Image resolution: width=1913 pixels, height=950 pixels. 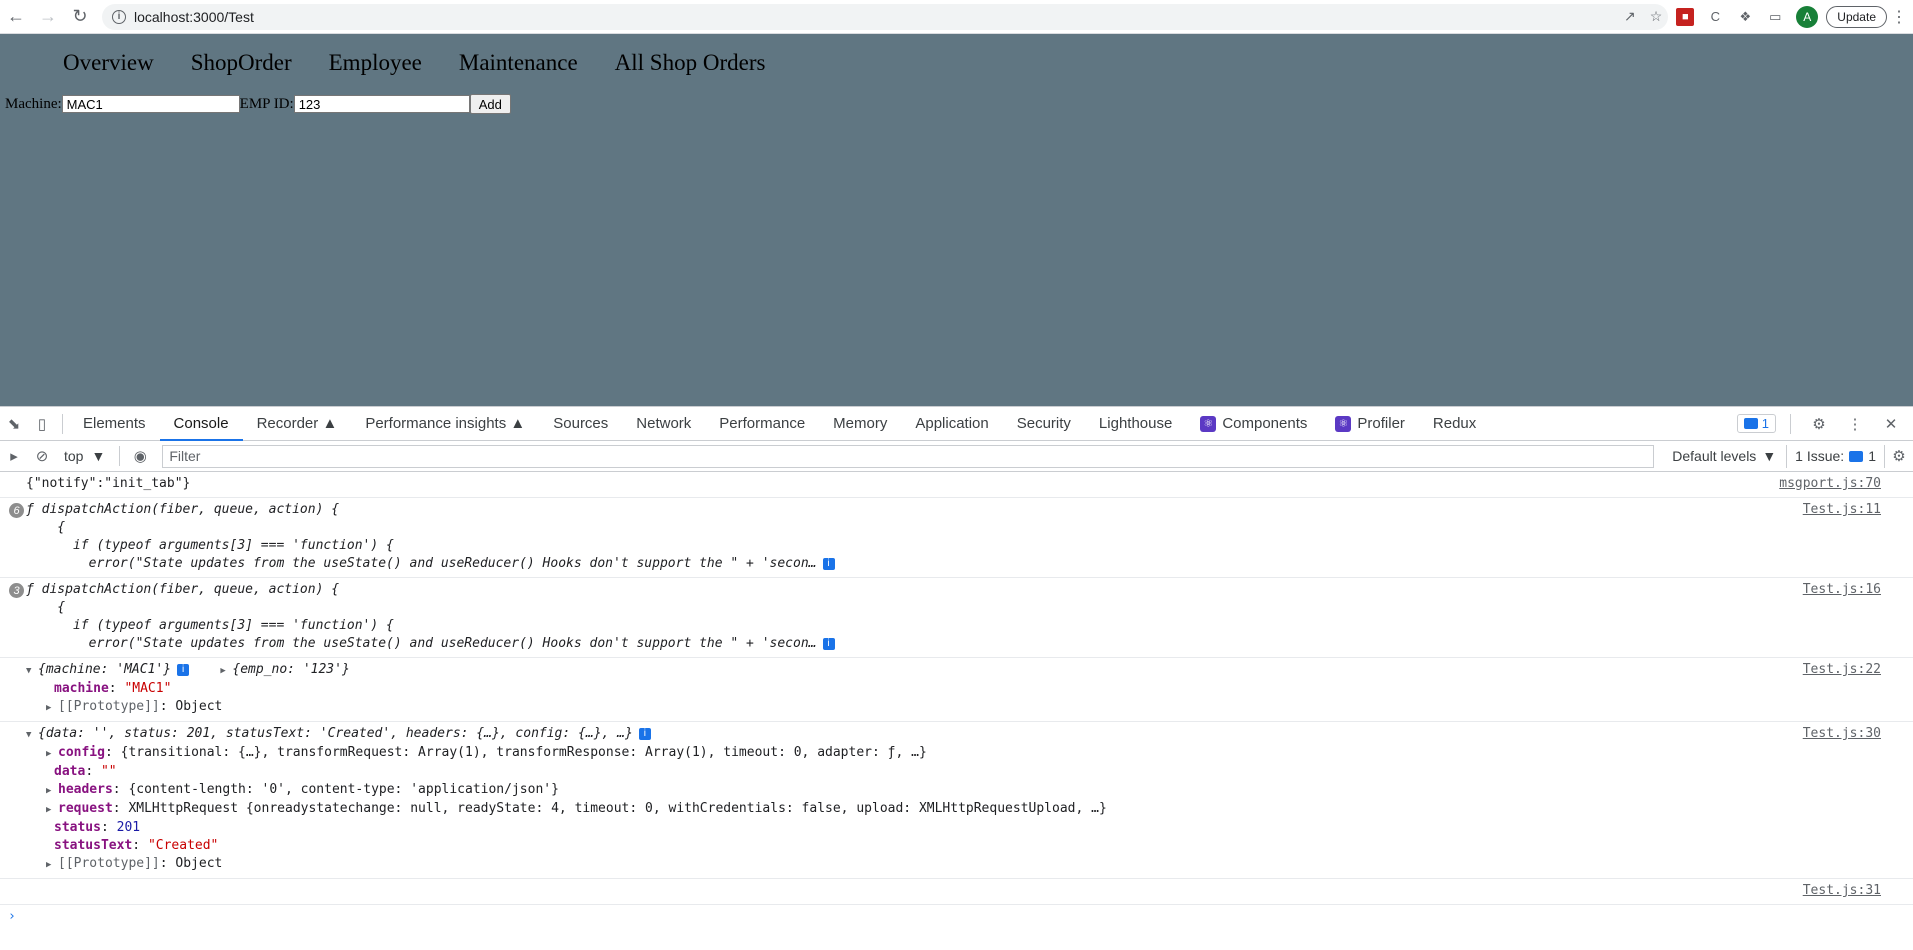 I want to click on menu-icon: ⋮, so click(x=1899, y=17).